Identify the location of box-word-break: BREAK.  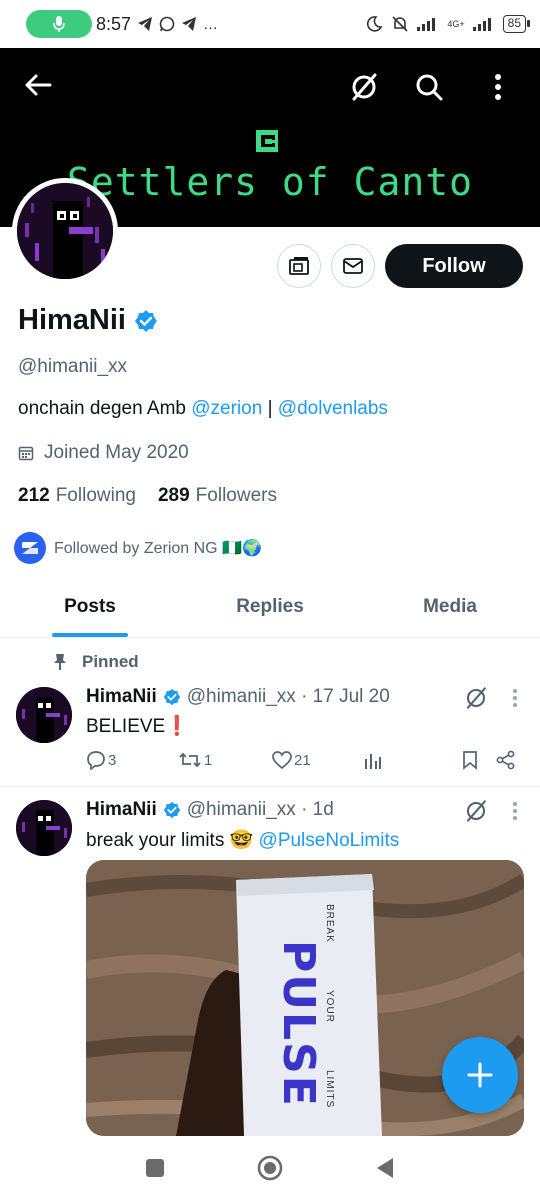
(329, 923).